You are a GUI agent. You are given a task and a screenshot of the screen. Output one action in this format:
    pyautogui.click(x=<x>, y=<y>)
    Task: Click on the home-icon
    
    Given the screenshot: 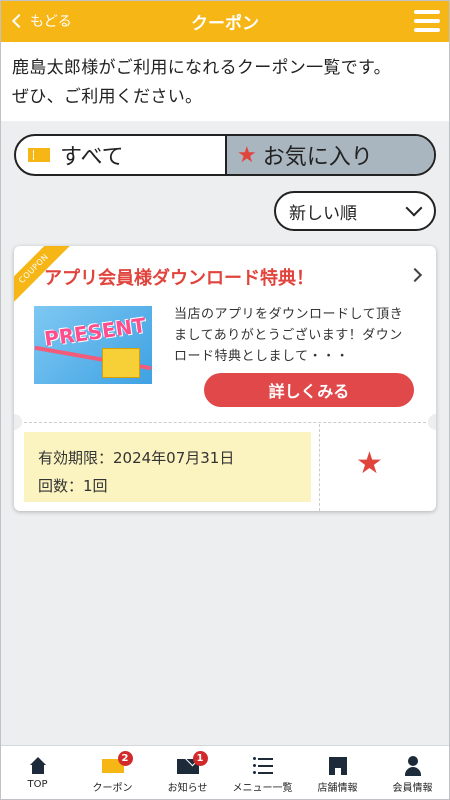 What is the action you would take?
    pyautogui.click(x=38, y=766)
    